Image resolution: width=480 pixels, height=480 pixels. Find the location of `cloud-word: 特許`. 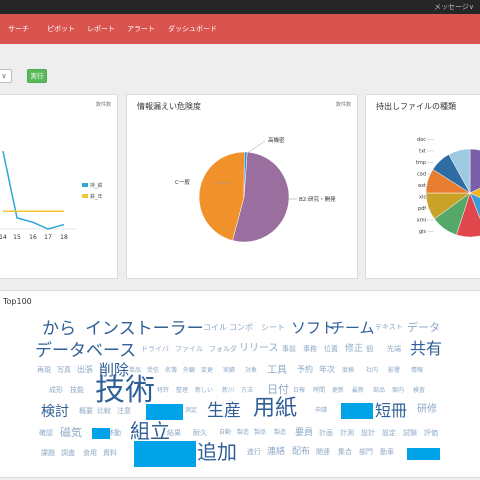

cloud-word: 特許 is located at coordinates (163, 391).